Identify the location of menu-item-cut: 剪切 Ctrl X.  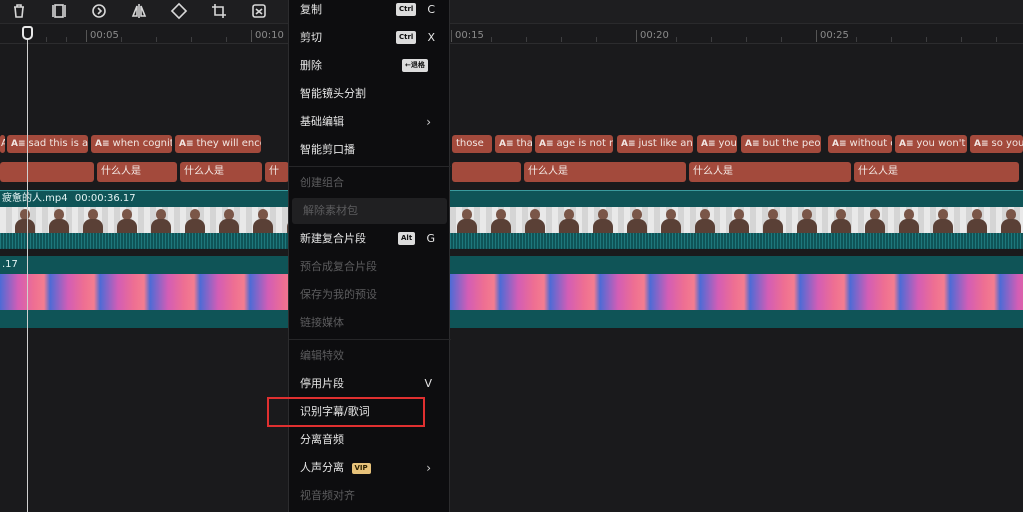
(370, 38).